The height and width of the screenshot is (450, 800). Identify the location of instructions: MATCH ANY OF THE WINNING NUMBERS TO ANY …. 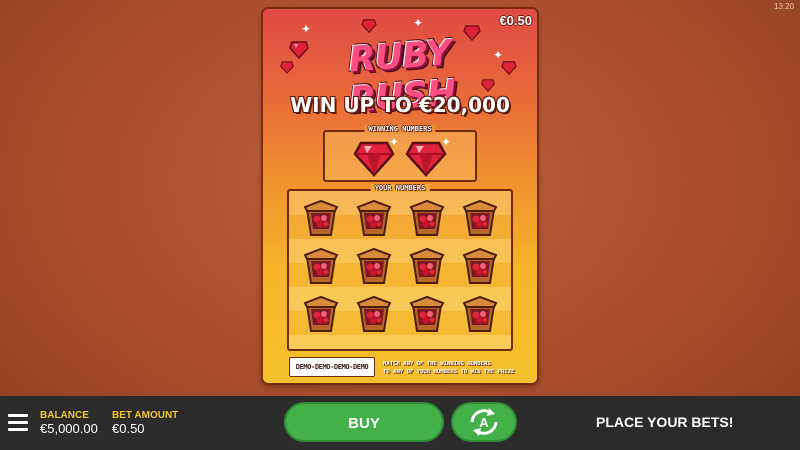
(458, 368).